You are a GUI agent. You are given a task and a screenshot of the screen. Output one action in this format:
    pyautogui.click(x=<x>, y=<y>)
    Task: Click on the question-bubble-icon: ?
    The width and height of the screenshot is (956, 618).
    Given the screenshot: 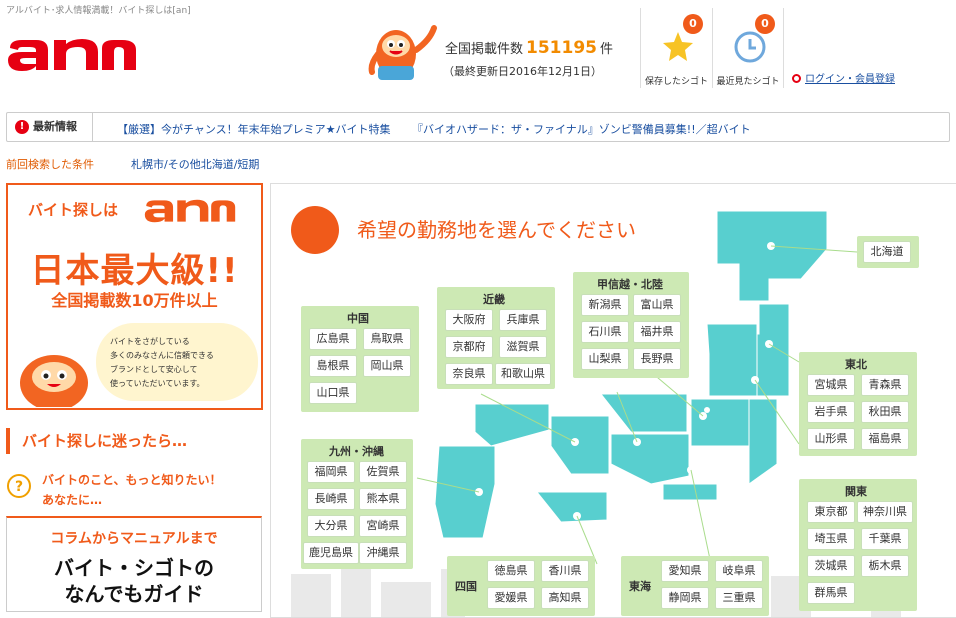 What is the action you would take?
    pyautogui.click(x=19, y=486)
    